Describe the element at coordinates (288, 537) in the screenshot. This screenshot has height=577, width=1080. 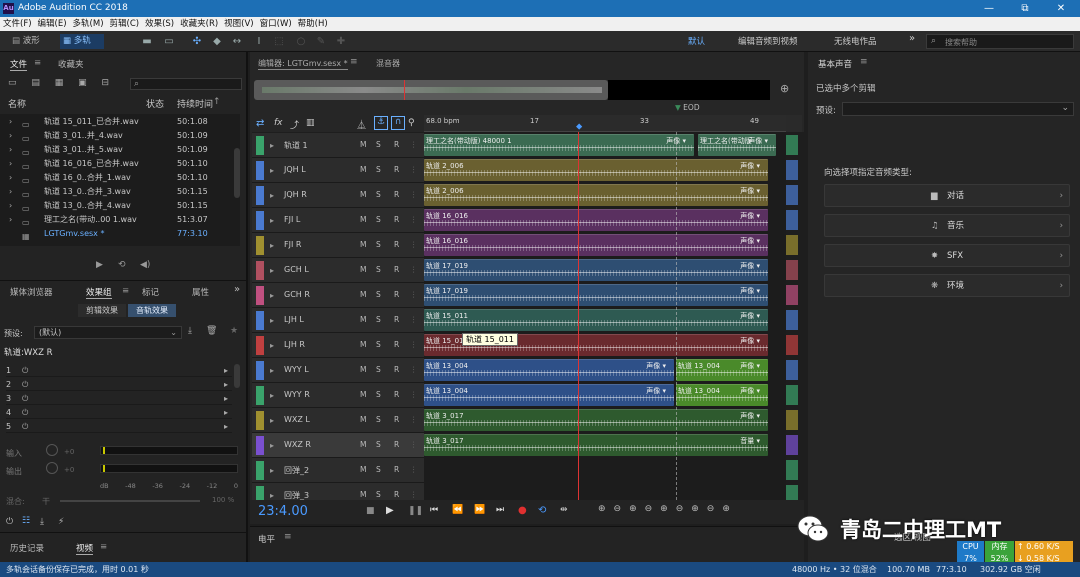
I see `levels-menu-icon: ≡` at that location.